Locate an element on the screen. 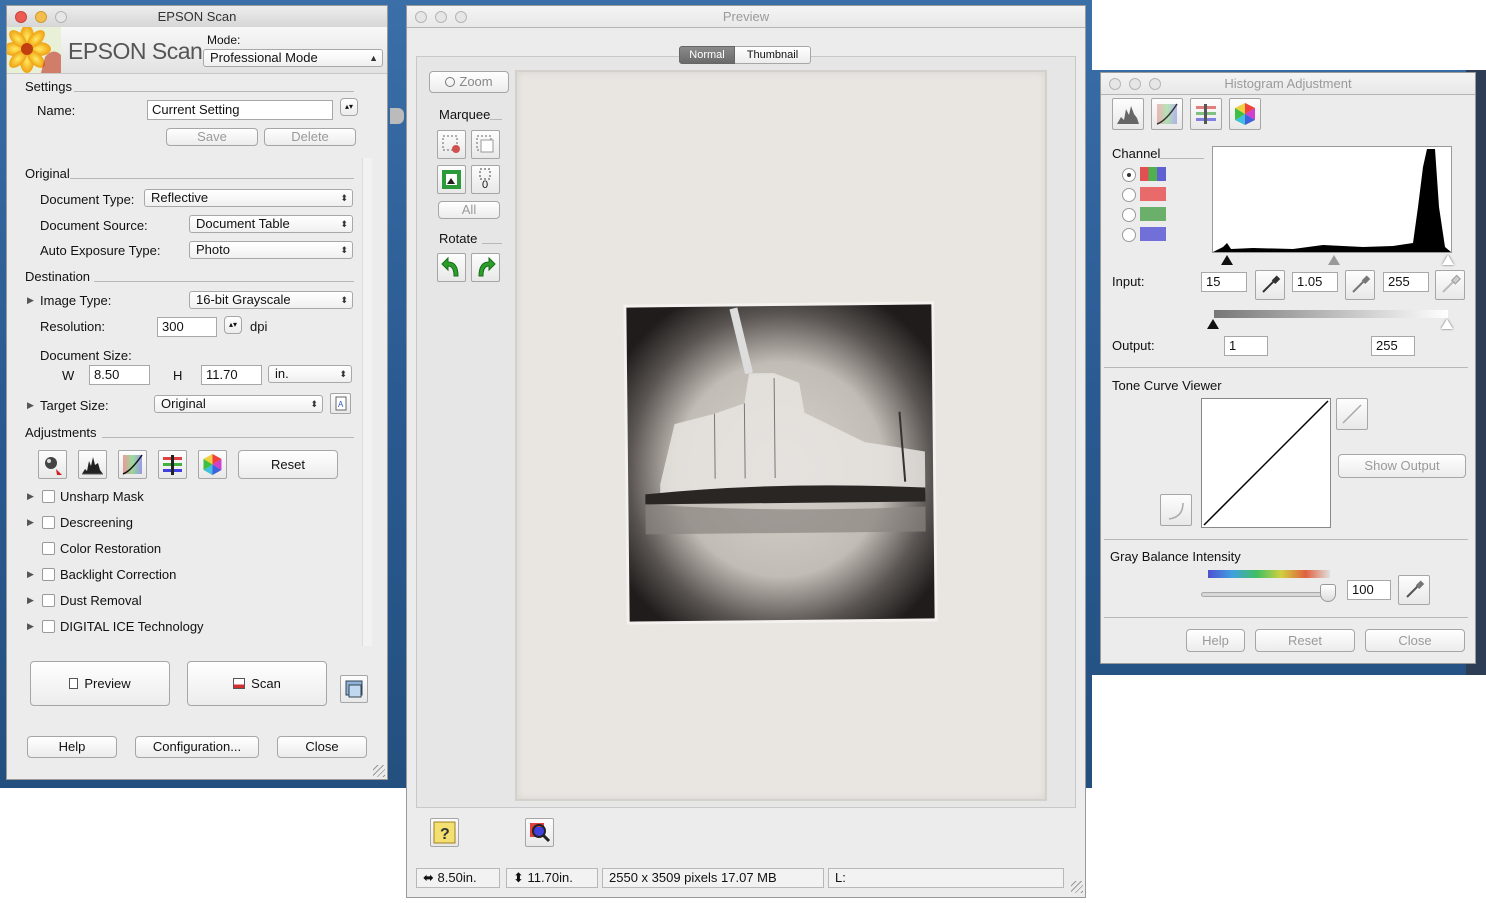 This screenshot has width=1486, height=903. output-low-slider-icon is located at coordinates (1213, 324).